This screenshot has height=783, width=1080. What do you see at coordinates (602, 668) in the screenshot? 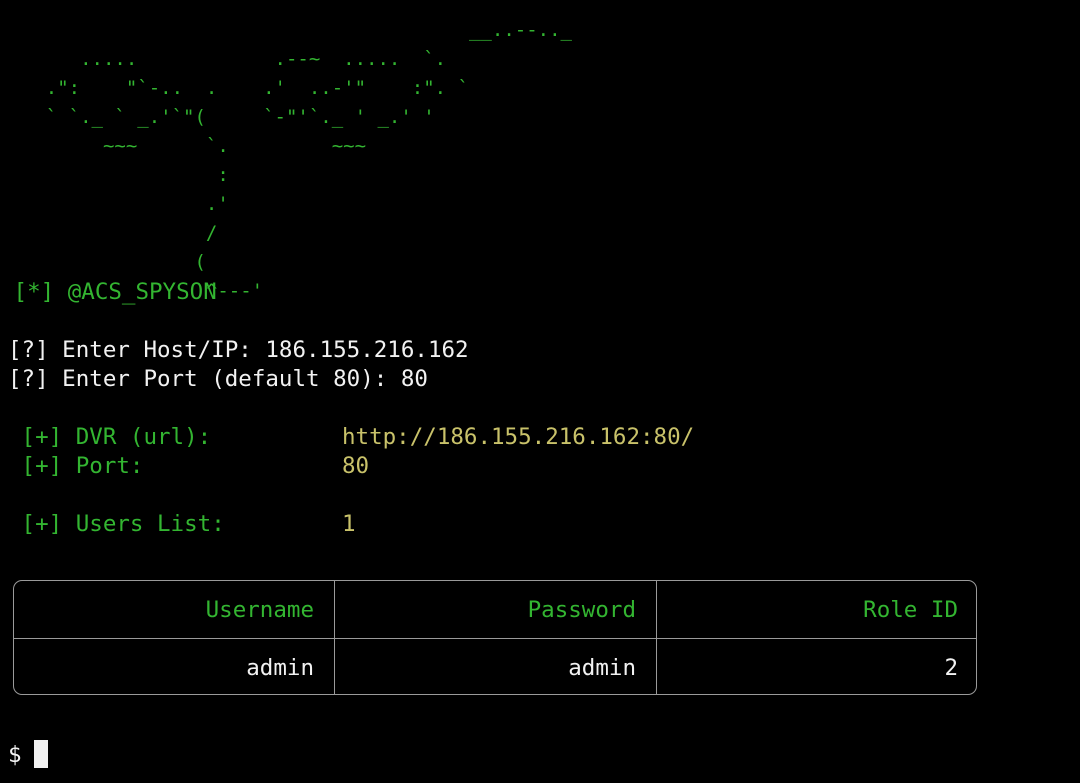
I see `table-cell-password: admin` at bounding box center [602, 668].